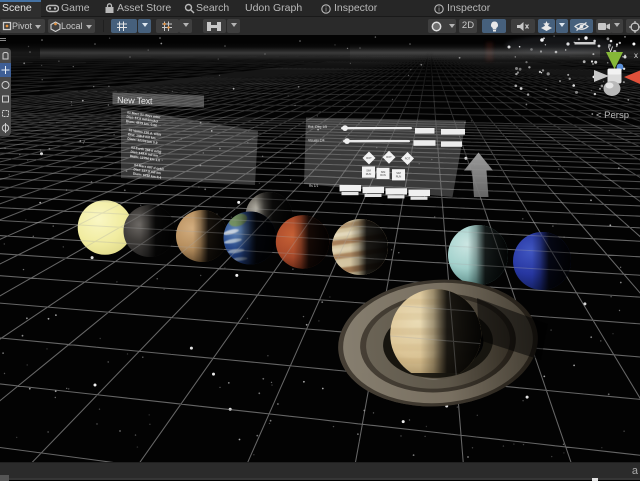 The height and width of the screenshot is (481, 640). Describe the element at coordinates (135, 100) in the screenshot. I see `svg-text: New Text` at that location.